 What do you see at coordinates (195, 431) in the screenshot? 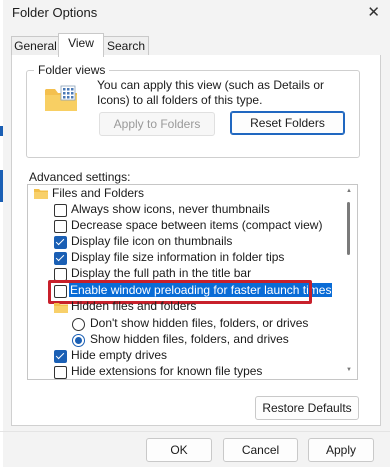
I see `footer-divider` at bounding box center [195, 431].